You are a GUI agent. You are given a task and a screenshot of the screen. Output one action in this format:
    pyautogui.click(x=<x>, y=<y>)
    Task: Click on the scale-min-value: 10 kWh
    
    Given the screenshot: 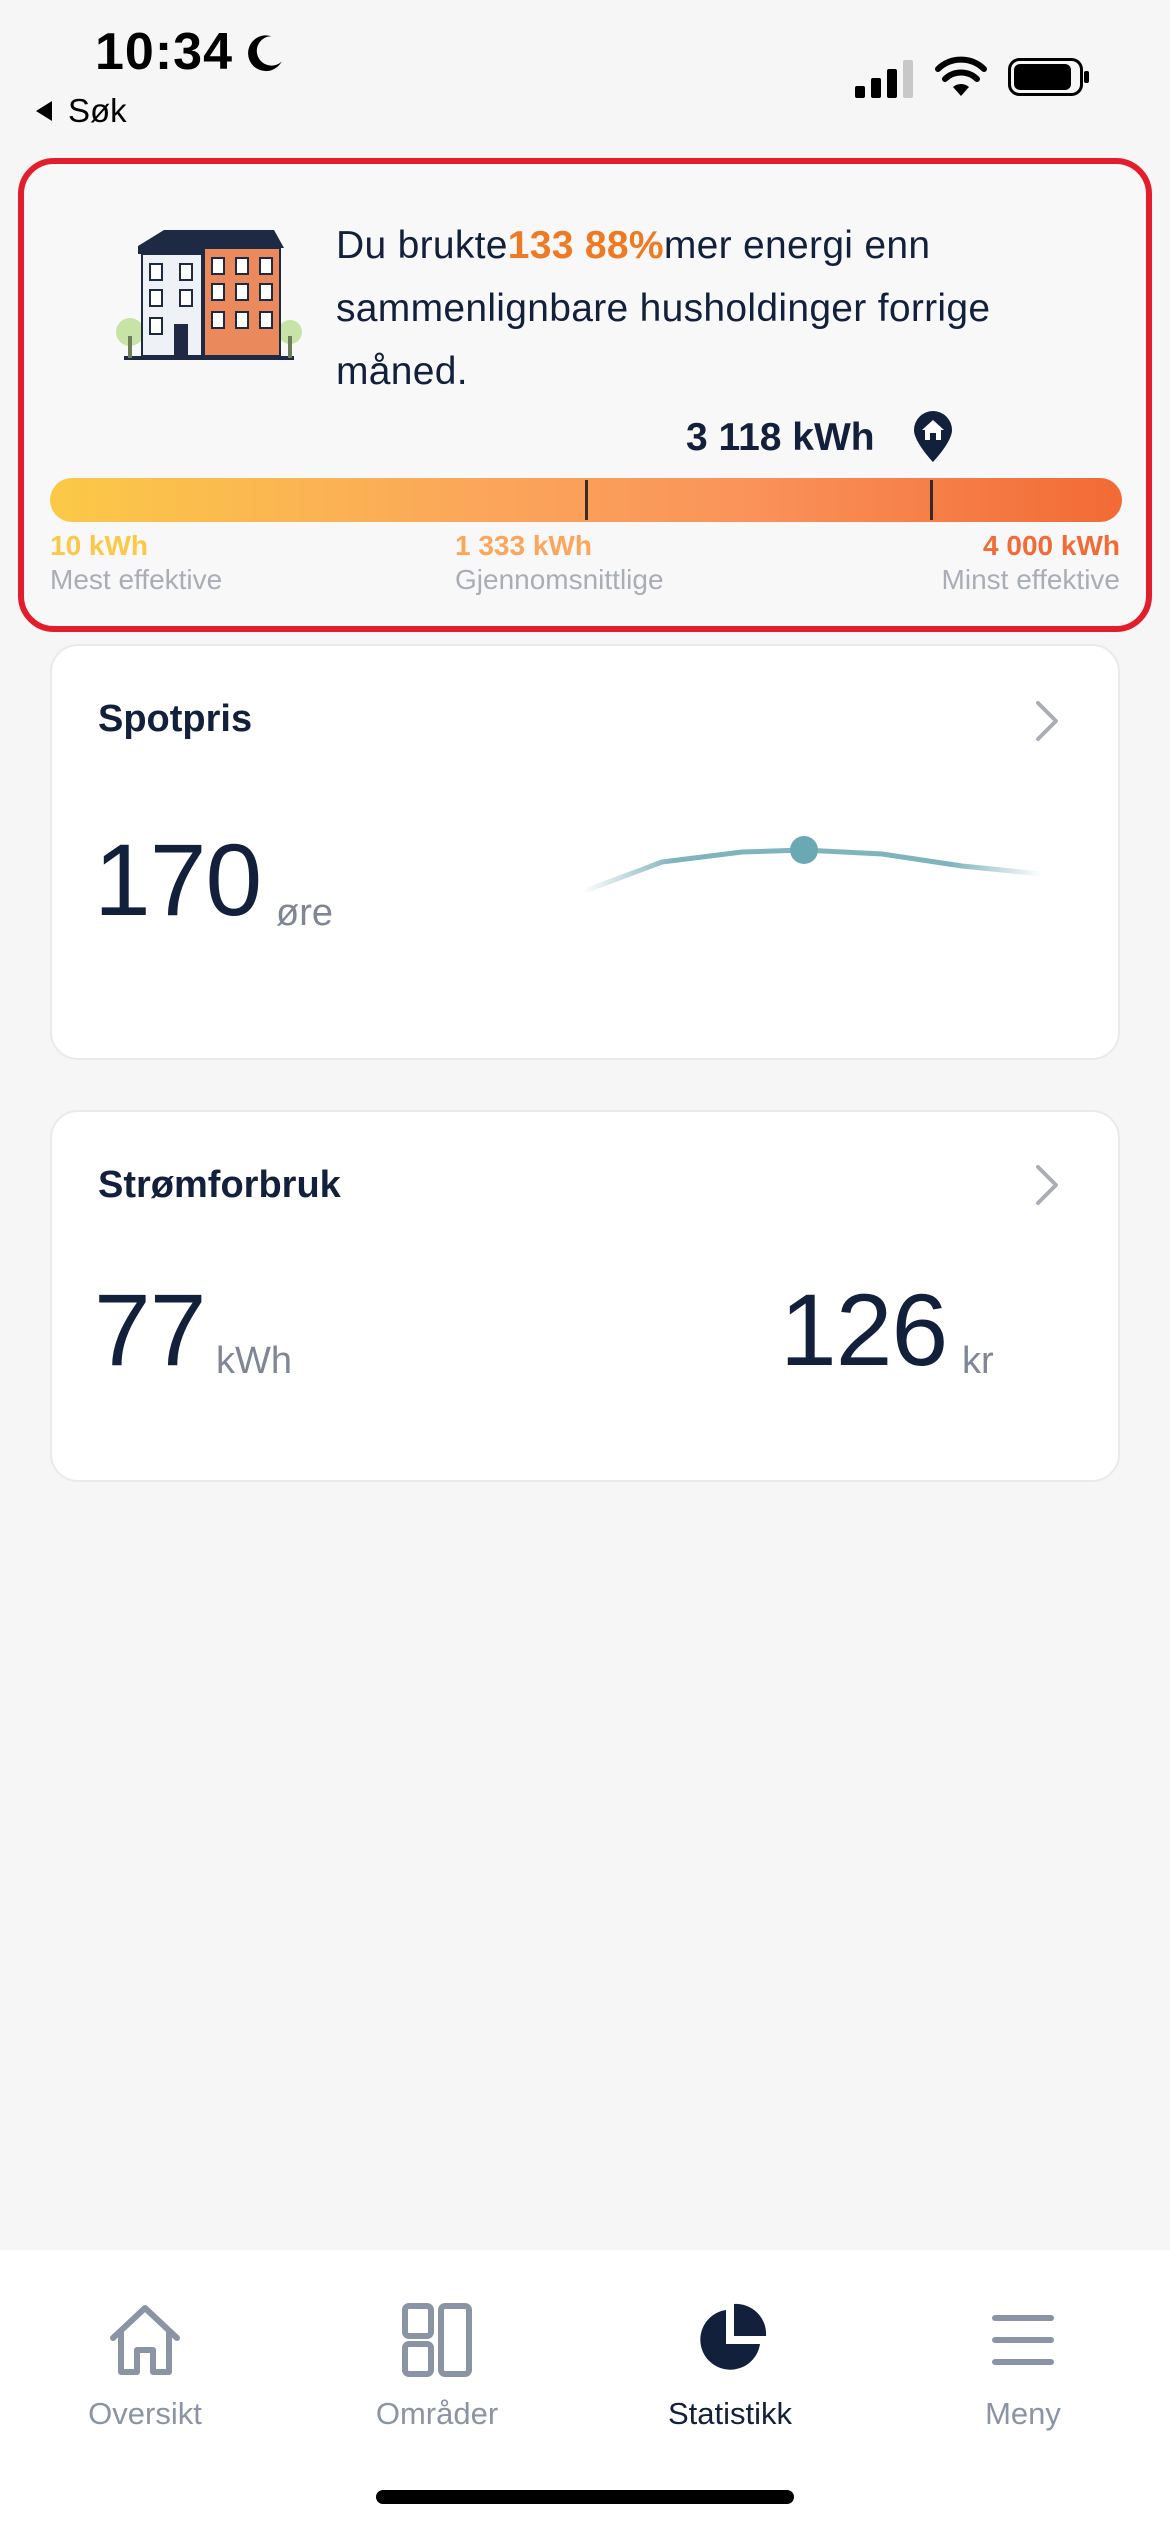 What is the action you would take?
    pyautogui.click(x=99, y=545)
    